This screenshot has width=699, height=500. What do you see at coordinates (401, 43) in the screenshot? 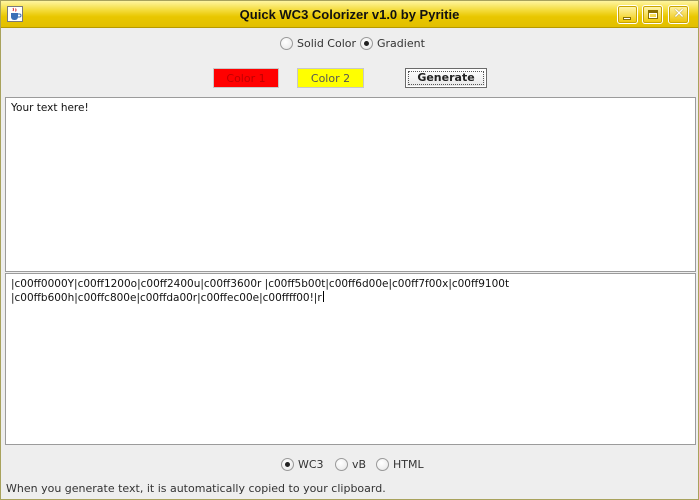
I see `radio-label: Gradient` at bounding box center [401, 43].